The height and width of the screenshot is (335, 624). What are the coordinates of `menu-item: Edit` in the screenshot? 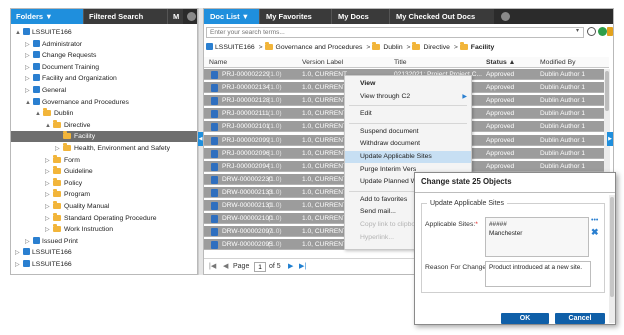 It's located at (408, 114).